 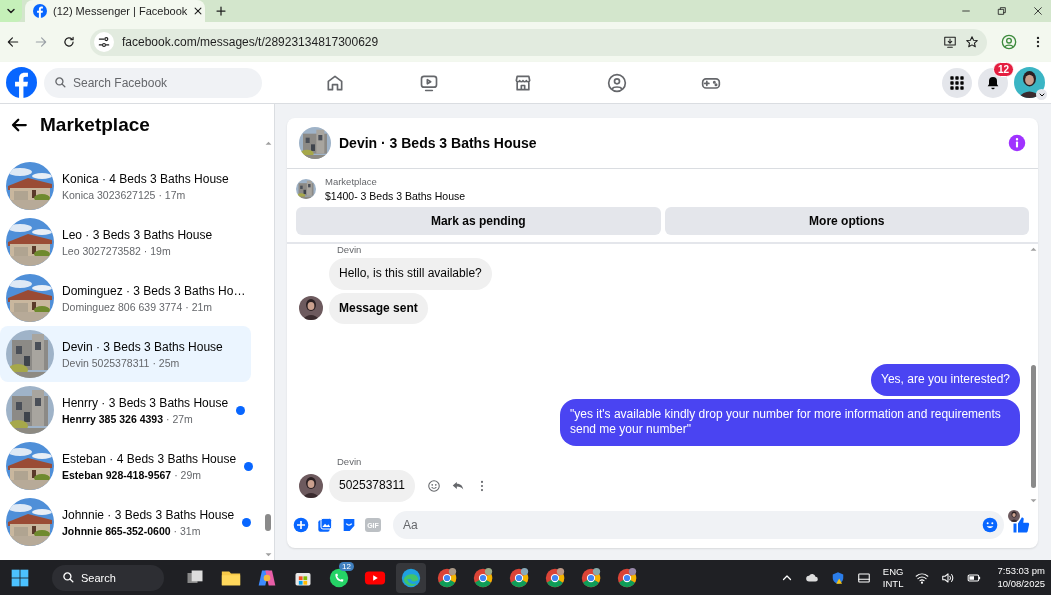 I want to click on conversation-preview: Konica 3023627125, so click(x=109, y=194).